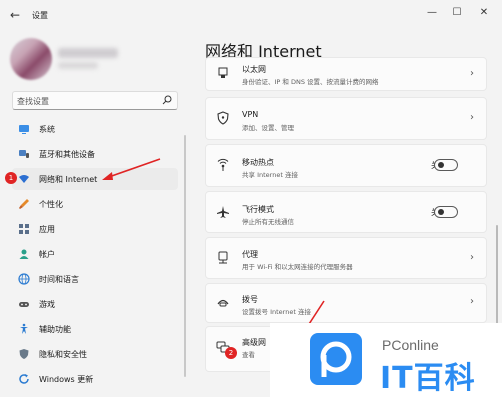 Image resolution: width=502 pixels, height=397 pixels. Describe the element at coordinates (346, 118) in the screenshot. I see `card-vpn: VPN 添加、设置、管理 ›` at that location.